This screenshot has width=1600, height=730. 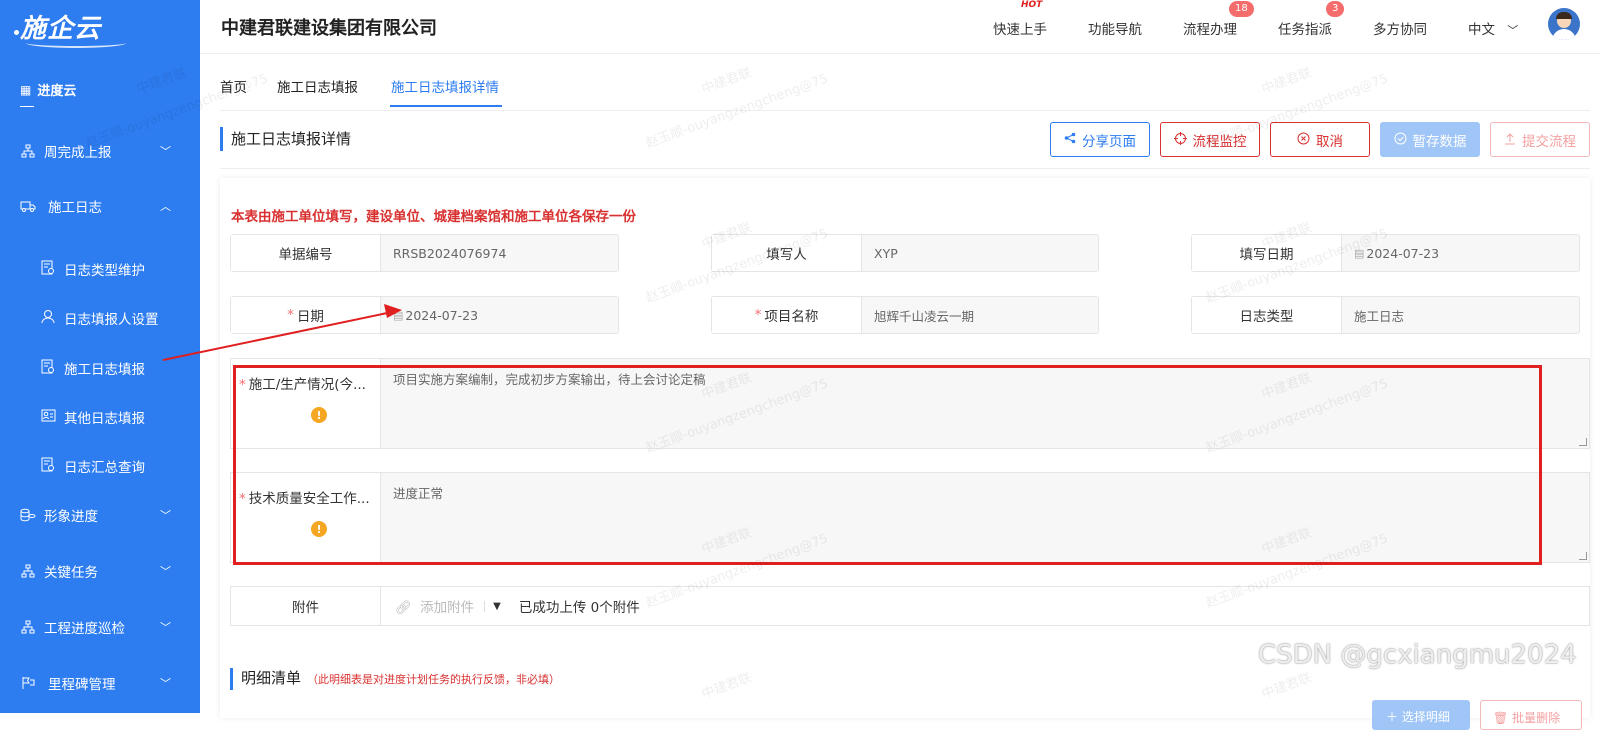 I want to click on check-circle-icon, so click(x=1400, y=140).